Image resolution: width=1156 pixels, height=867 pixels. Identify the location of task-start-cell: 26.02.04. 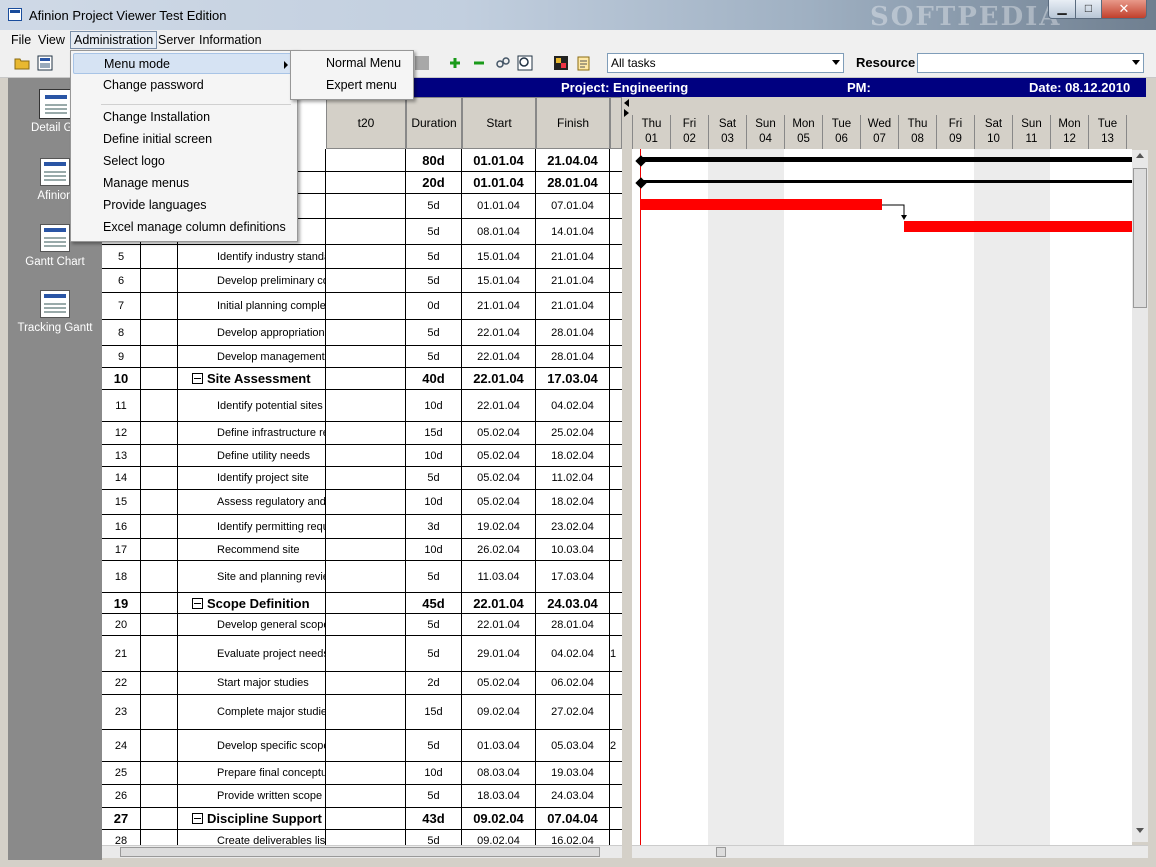
(499, 549).